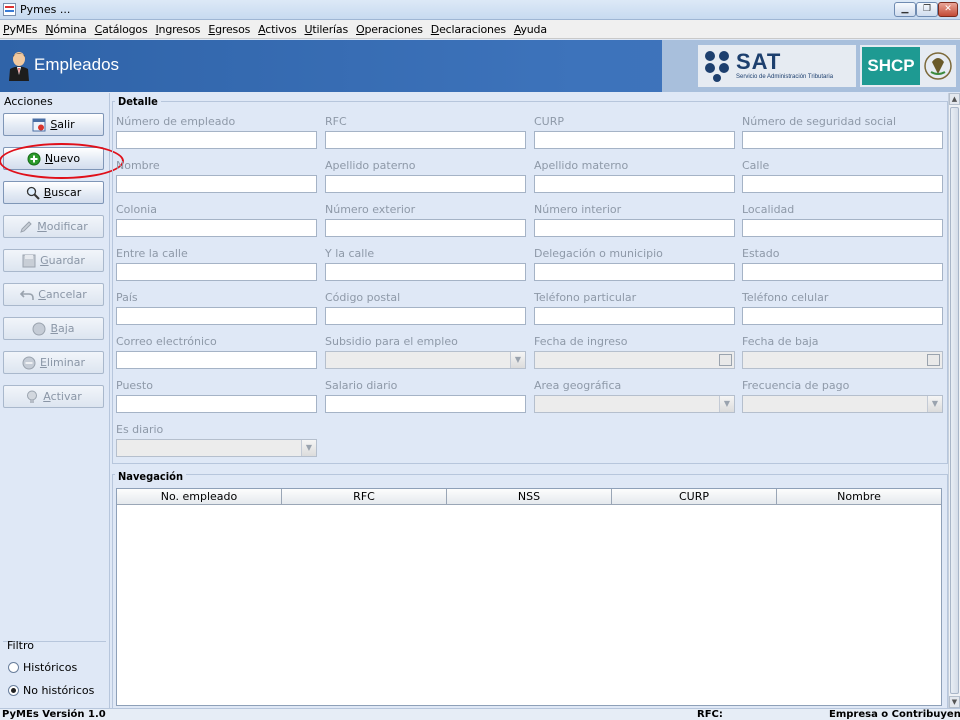  Describe the element at coordinates (468, 29) in the screenshot. I see `menu-declaraciones: Declaraciones` at that location.